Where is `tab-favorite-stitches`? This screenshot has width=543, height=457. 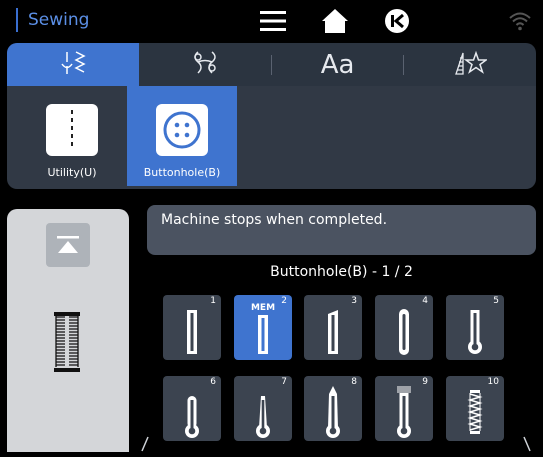 tab-favorite-stitches is located at coordinates (470, 64).